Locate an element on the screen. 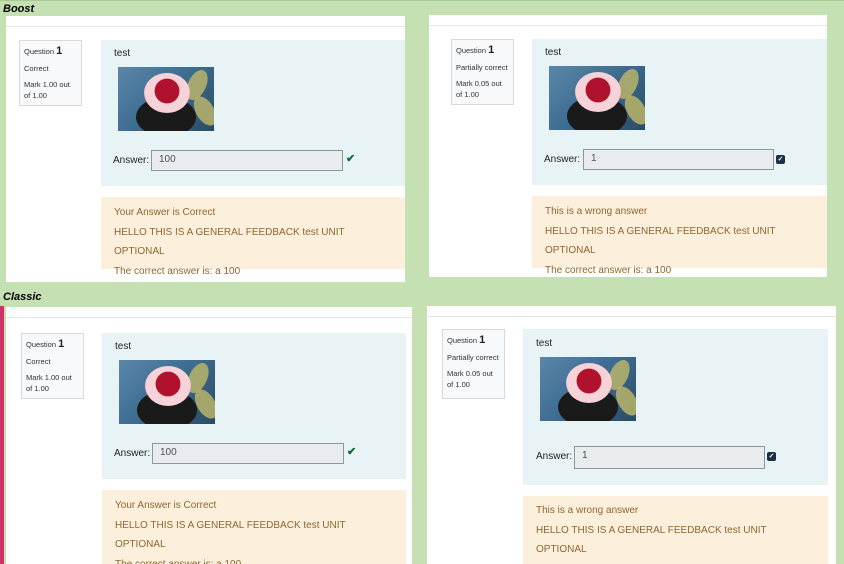 This screenshot has height=564, width=844. classic-sidebar-edge is located at coordinates (2, 435).